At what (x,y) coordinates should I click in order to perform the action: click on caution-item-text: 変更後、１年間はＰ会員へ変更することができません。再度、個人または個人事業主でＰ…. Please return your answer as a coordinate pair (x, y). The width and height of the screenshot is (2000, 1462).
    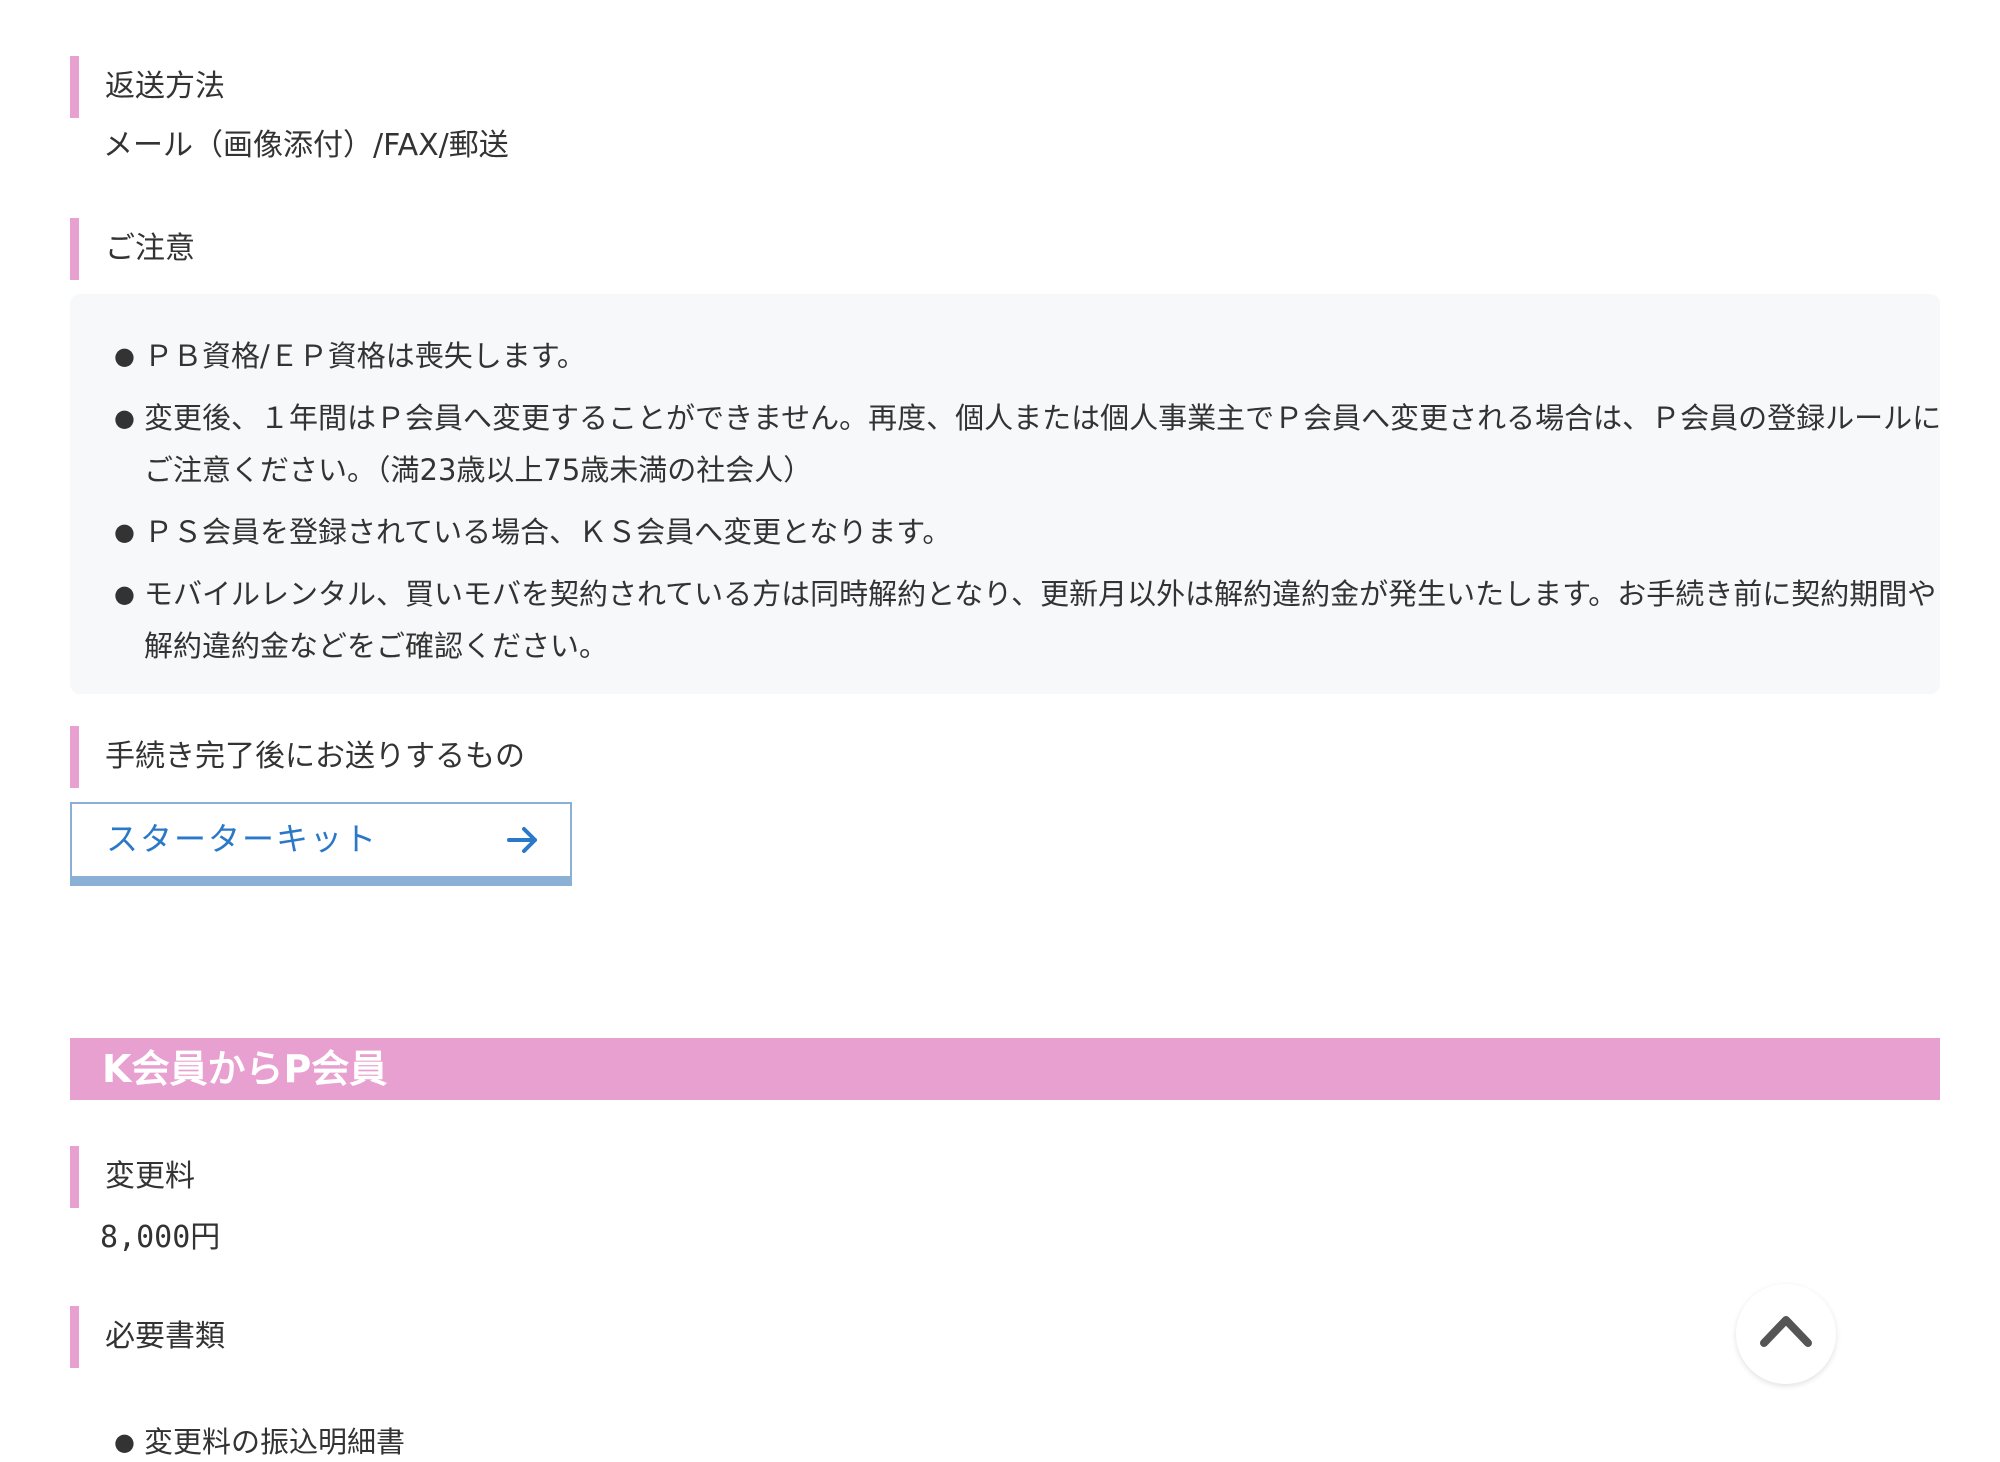
    Looking at the image, I should click on (1043, 444).